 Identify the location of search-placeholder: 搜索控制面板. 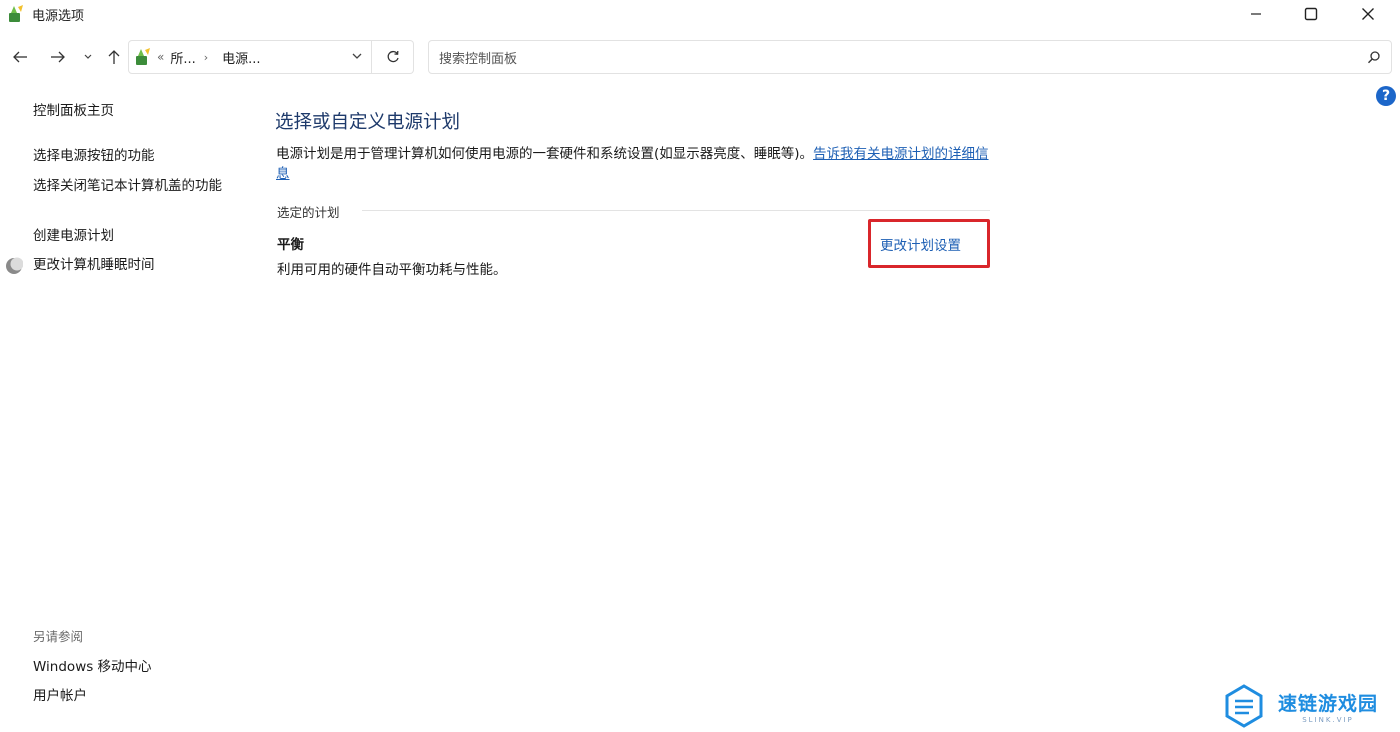
(478, 59).